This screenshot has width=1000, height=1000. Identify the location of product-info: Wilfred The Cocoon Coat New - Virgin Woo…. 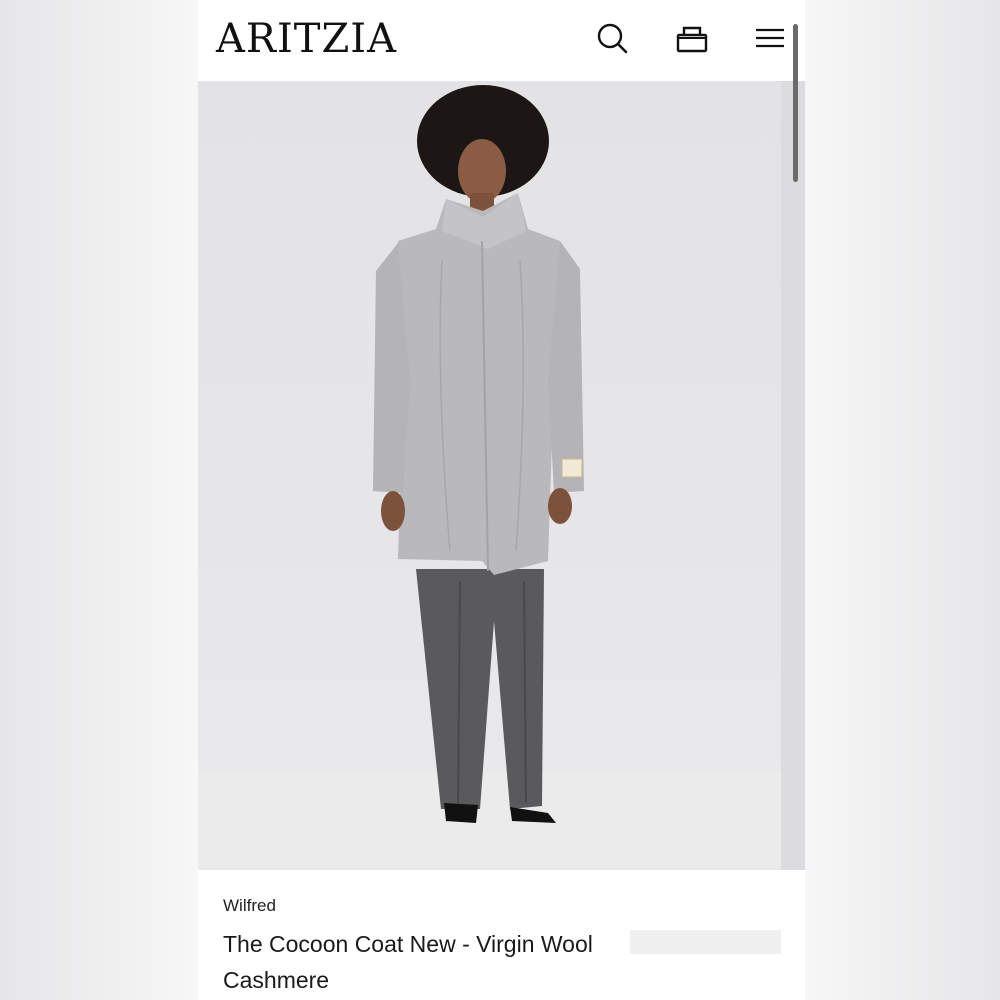
(501, 935).